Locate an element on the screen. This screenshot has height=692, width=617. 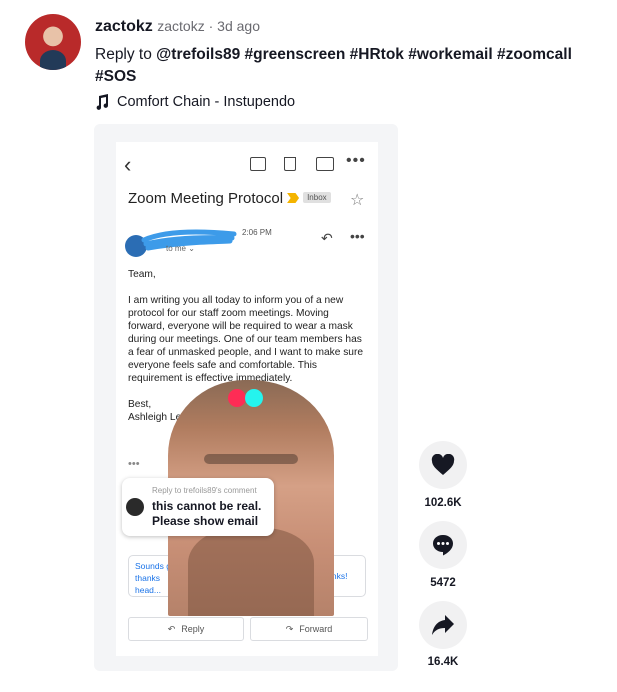
comment-icon is located at coordinates (443, 545).